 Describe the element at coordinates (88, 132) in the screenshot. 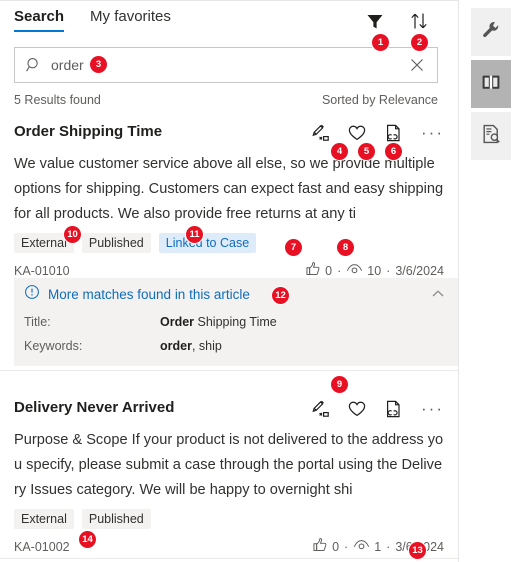

I see `article-1-title: Order Shipping Time` at that location.